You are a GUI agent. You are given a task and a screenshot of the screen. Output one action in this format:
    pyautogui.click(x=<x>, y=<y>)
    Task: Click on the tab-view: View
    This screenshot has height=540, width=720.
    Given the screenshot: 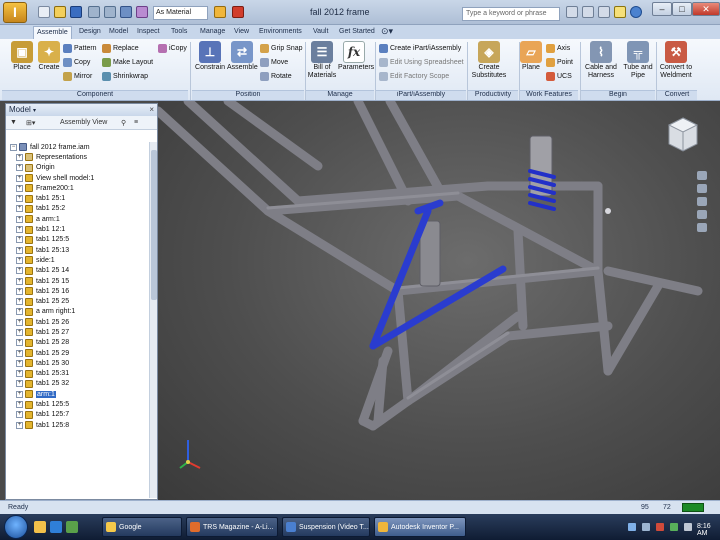 What is the action you would take?
    pyautogui.click(x=241, y=32)
    